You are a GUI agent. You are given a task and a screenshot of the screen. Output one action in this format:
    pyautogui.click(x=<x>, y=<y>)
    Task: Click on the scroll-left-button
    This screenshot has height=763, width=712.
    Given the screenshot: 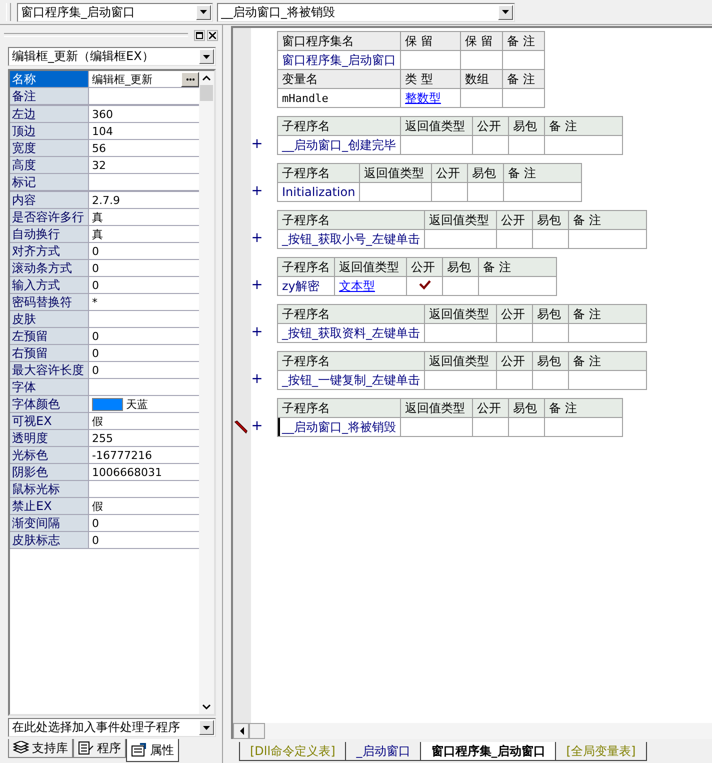 What is the action you would take?
    pyautogui.click(x=241, y=731)
    